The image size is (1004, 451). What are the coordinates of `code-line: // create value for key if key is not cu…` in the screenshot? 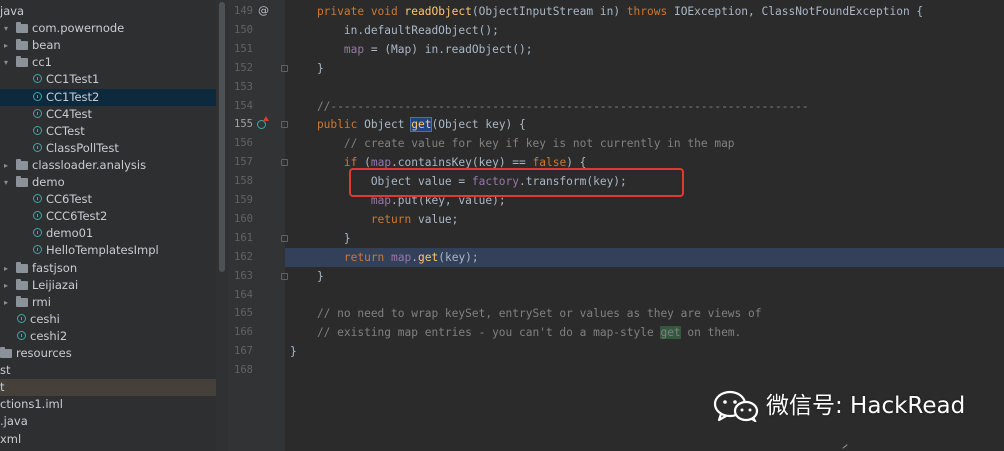 It's located at (512, 143).